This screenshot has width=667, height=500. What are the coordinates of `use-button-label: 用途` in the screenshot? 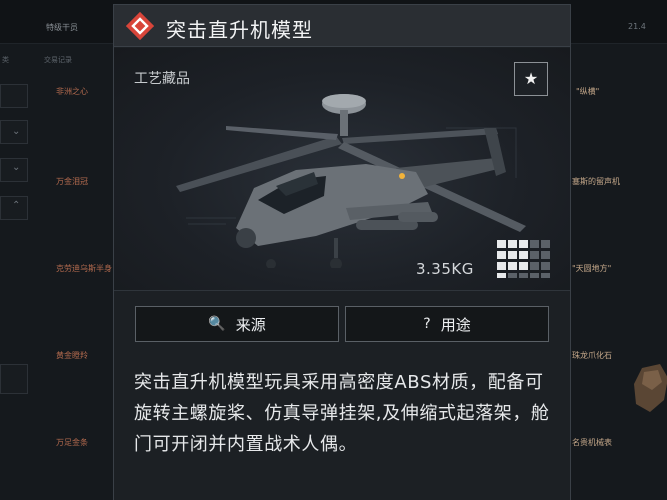 It's located at (455, 324).